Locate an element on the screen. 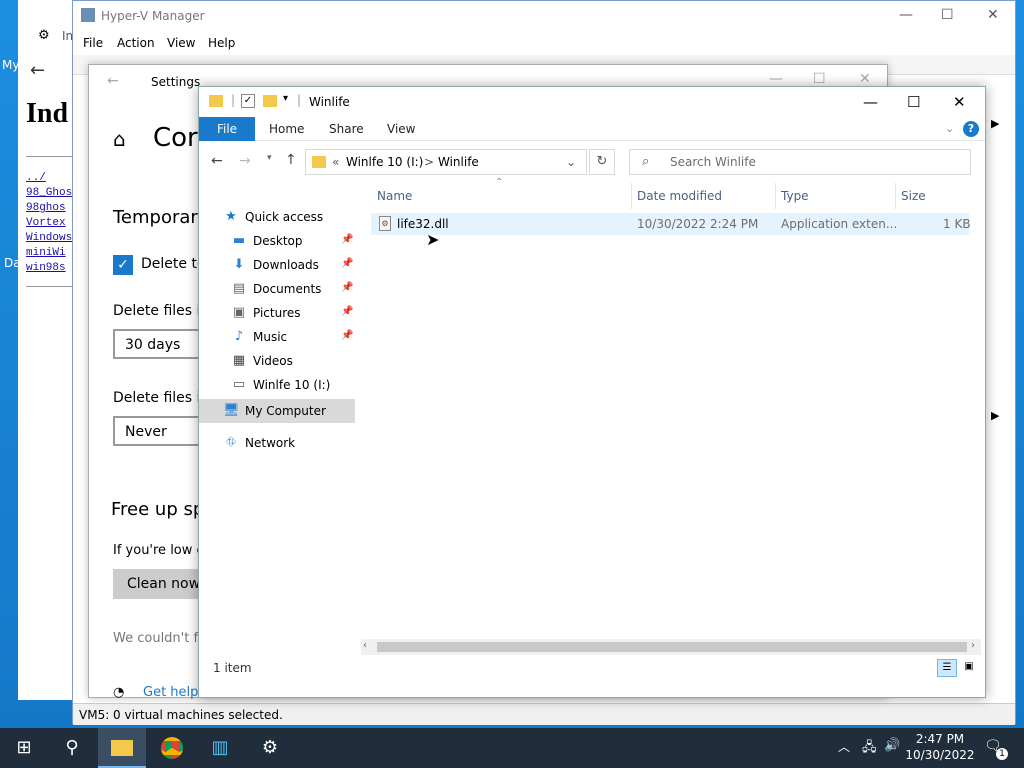  server-manager-icon: ▥ is located at coordinates (220, 748).